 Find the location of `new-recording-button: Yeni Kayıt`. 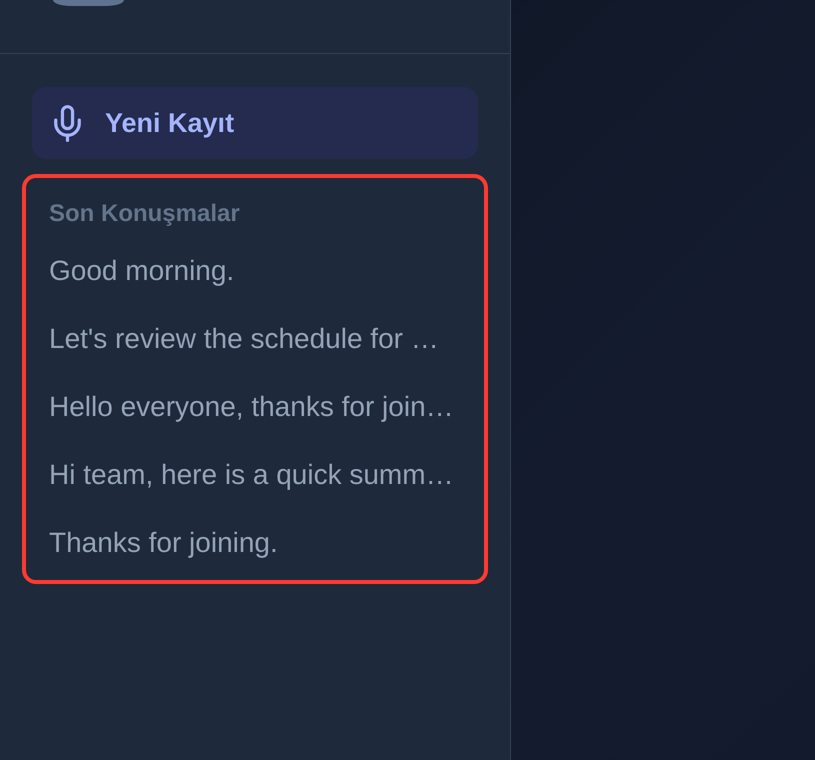

new-recording-button: Yeni Kayıt is located at coordinates (255, 123).